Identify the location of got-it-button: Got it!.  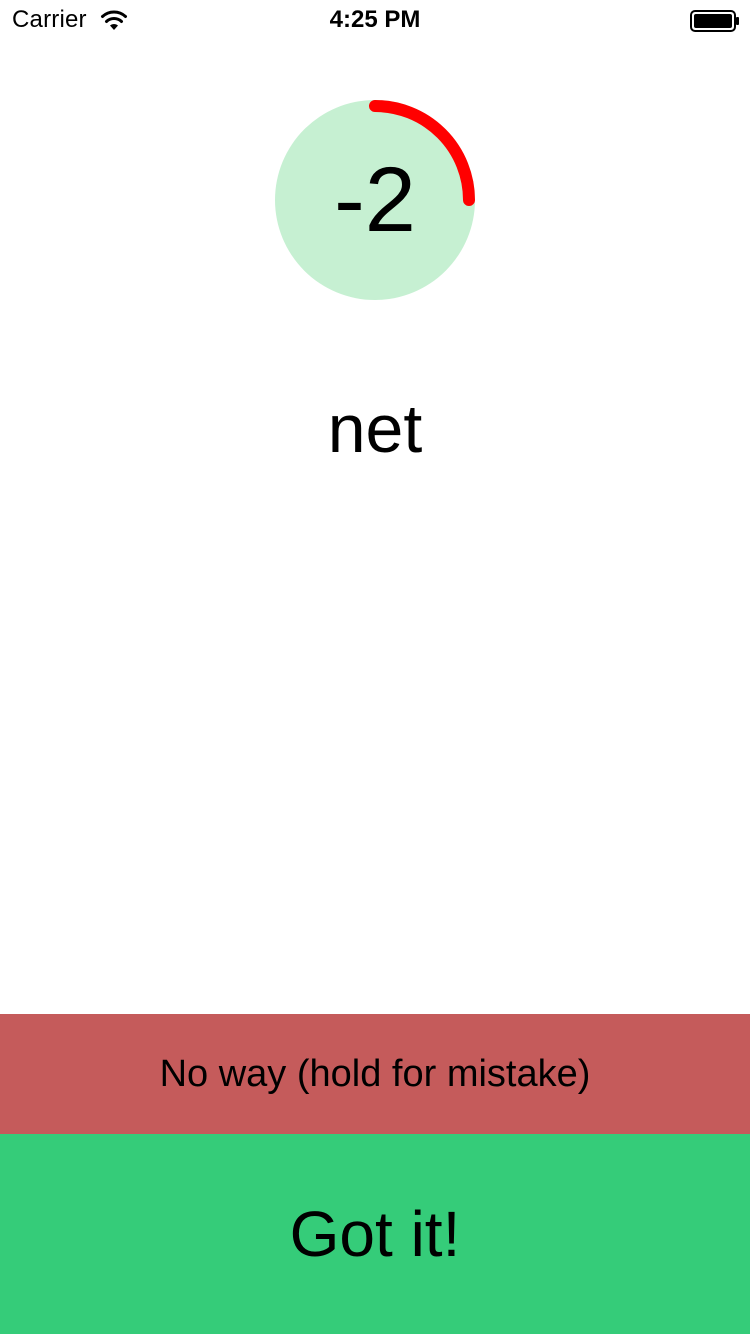
(375, 1234).